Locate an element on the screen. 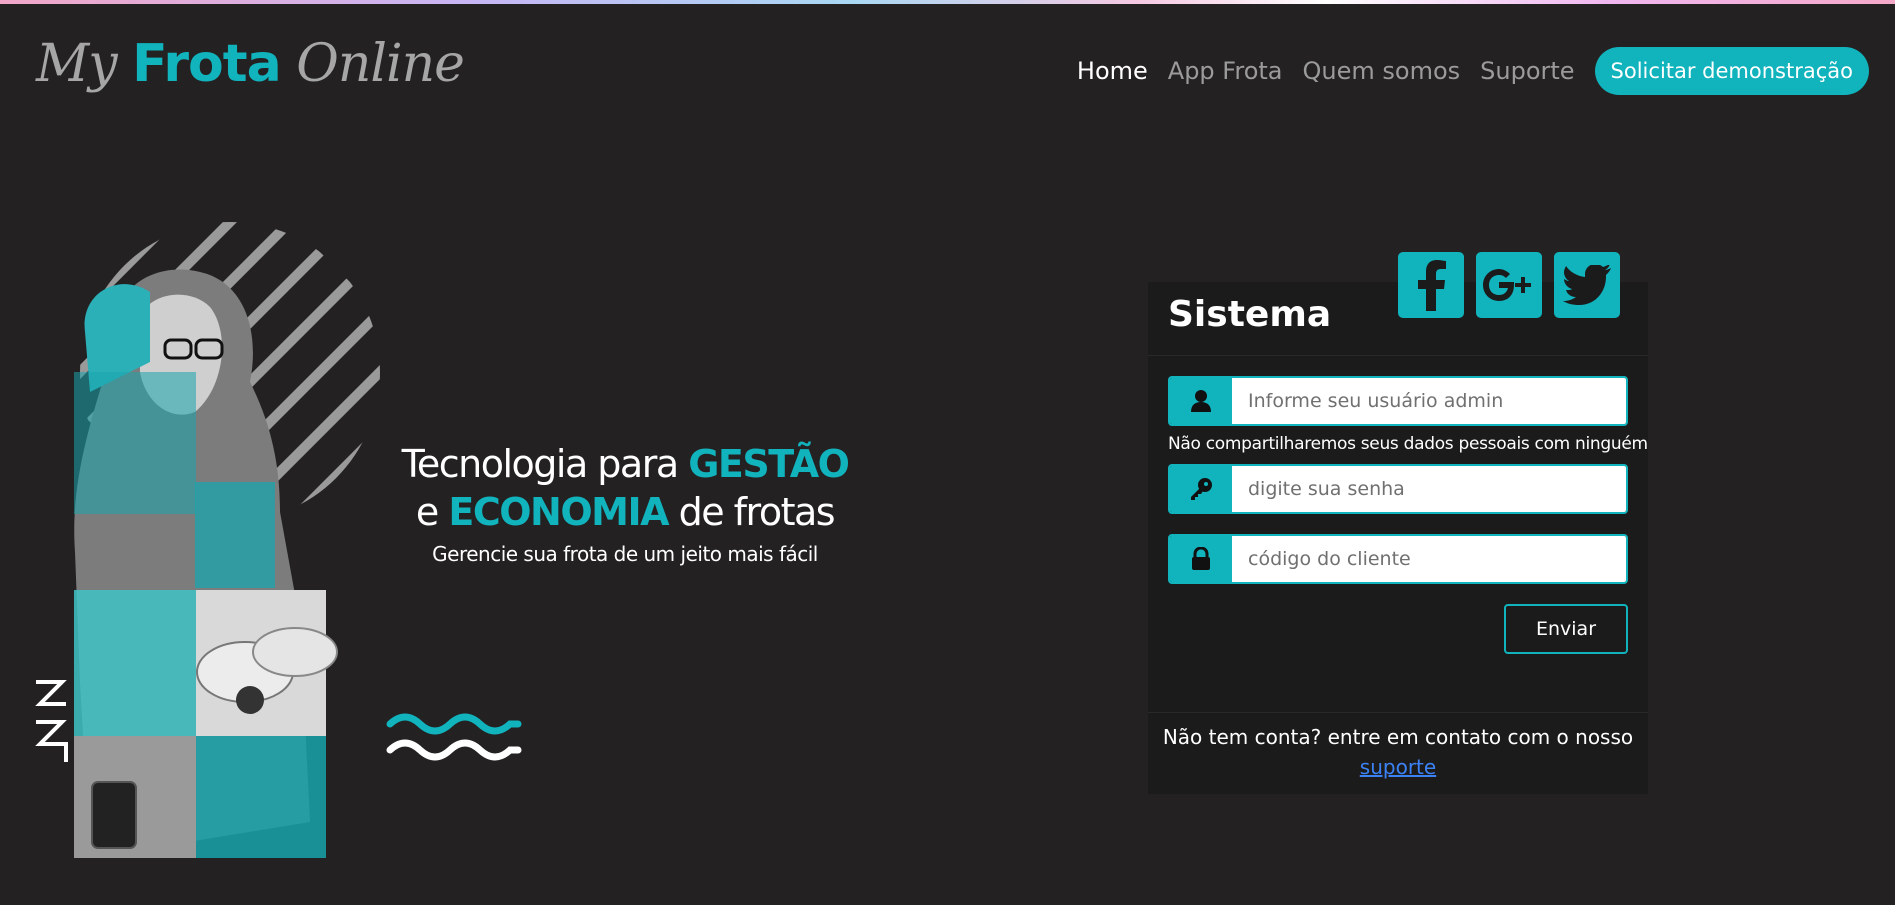  google-plus-icon is located at coordinates (1507, 285).